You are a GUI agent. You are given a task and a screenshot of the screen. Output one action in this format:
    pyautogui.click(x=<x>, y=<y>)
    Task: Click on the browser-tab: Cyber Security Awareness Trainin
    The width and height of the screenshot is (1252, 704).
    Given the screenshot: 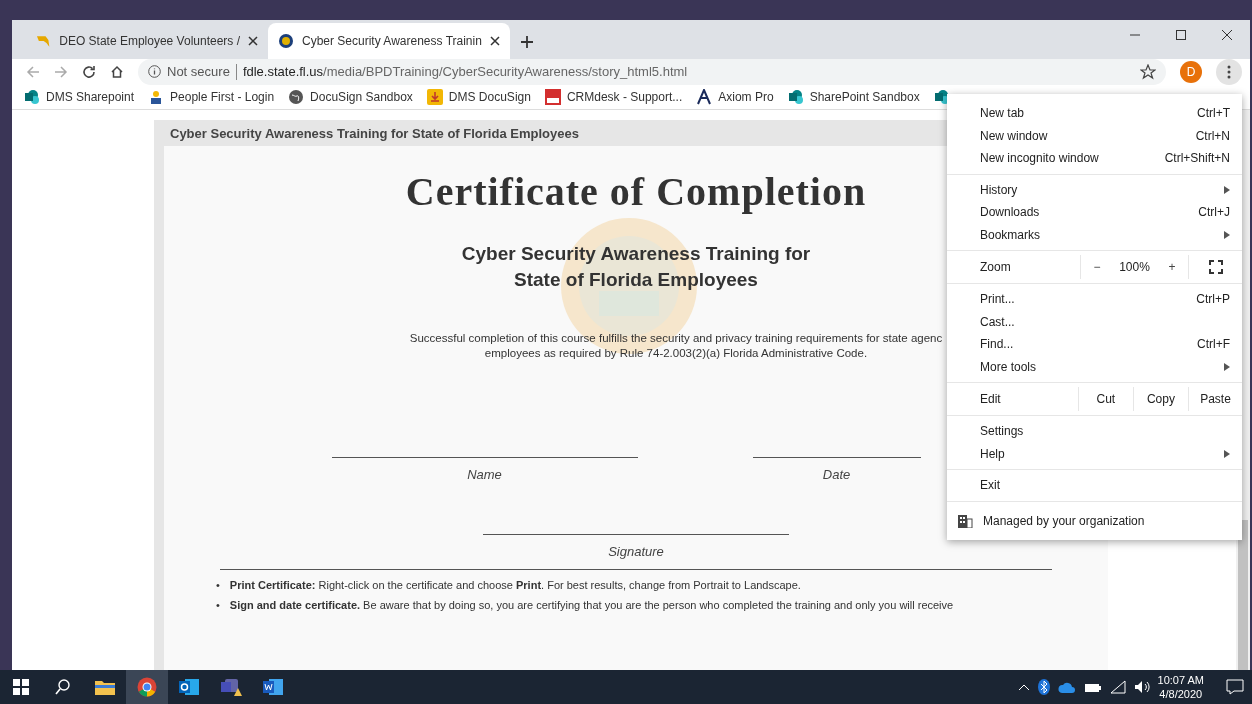 What is the action you would take?
    pyautogui.click(x=389, y=40)
    